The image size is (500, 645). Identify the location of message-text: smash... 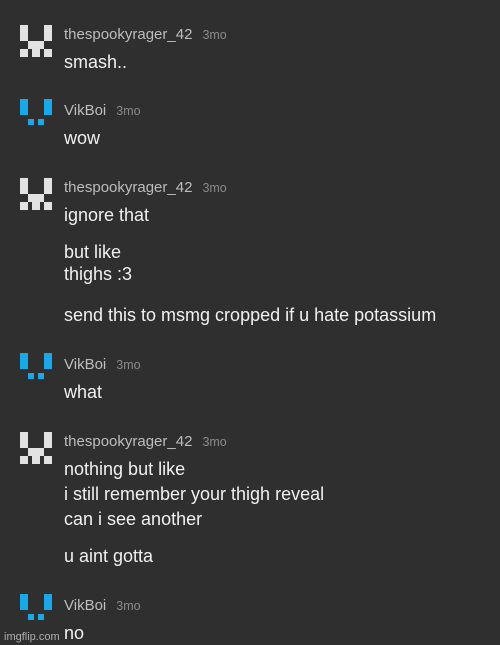
(96, 62).